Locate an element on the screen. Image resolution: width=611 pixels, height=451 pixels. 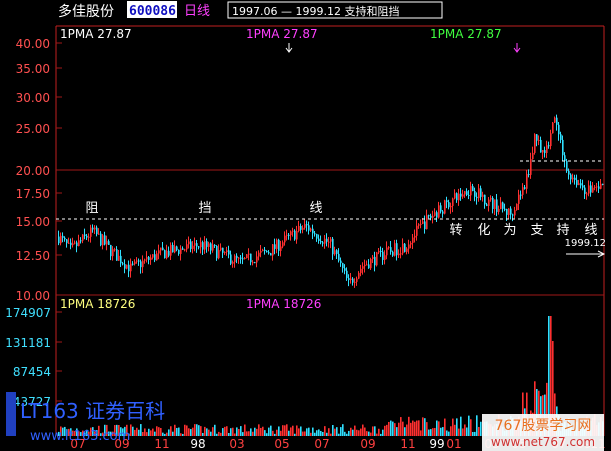
period-label: 日线 is located at coordinates (197, 11).